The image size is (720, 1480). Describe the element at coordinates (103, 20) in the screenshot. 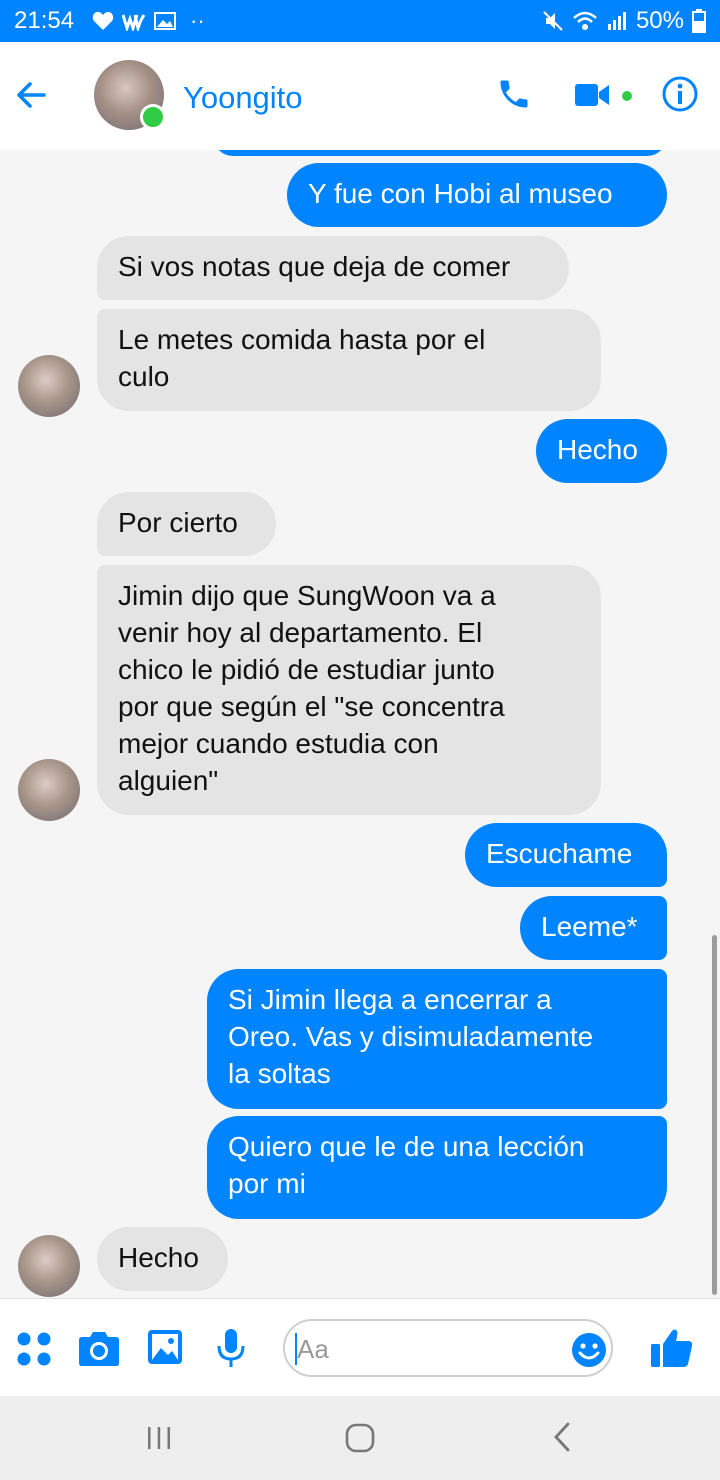

I see `heart-icon` at that location.